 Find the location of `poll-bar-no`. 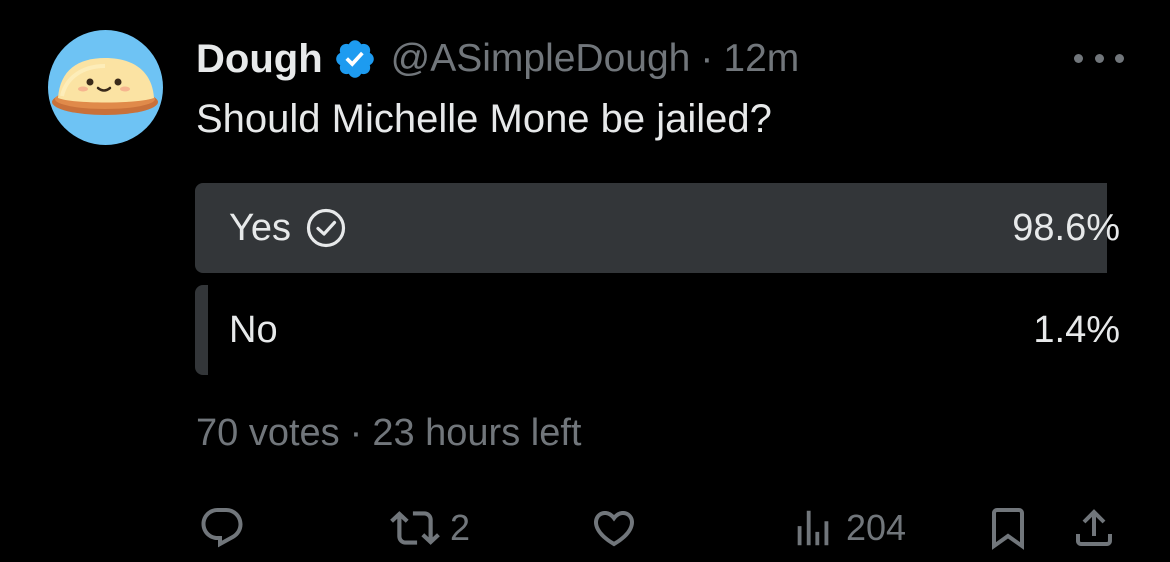

poll-bar-no is located at coordinates (201, 330).